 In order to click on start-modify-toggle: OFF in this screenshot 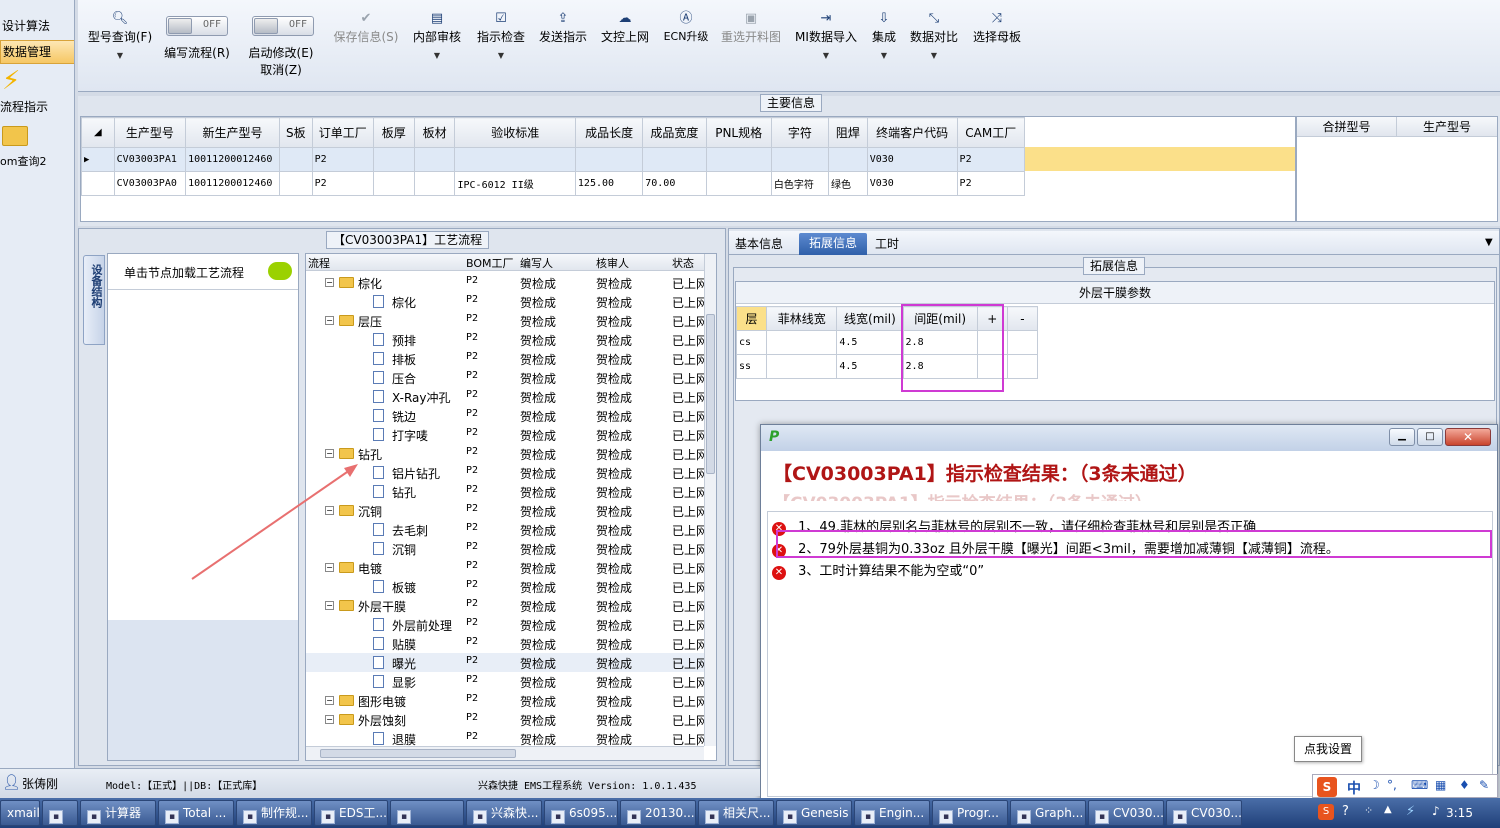, I will do `click(283, 26)`.